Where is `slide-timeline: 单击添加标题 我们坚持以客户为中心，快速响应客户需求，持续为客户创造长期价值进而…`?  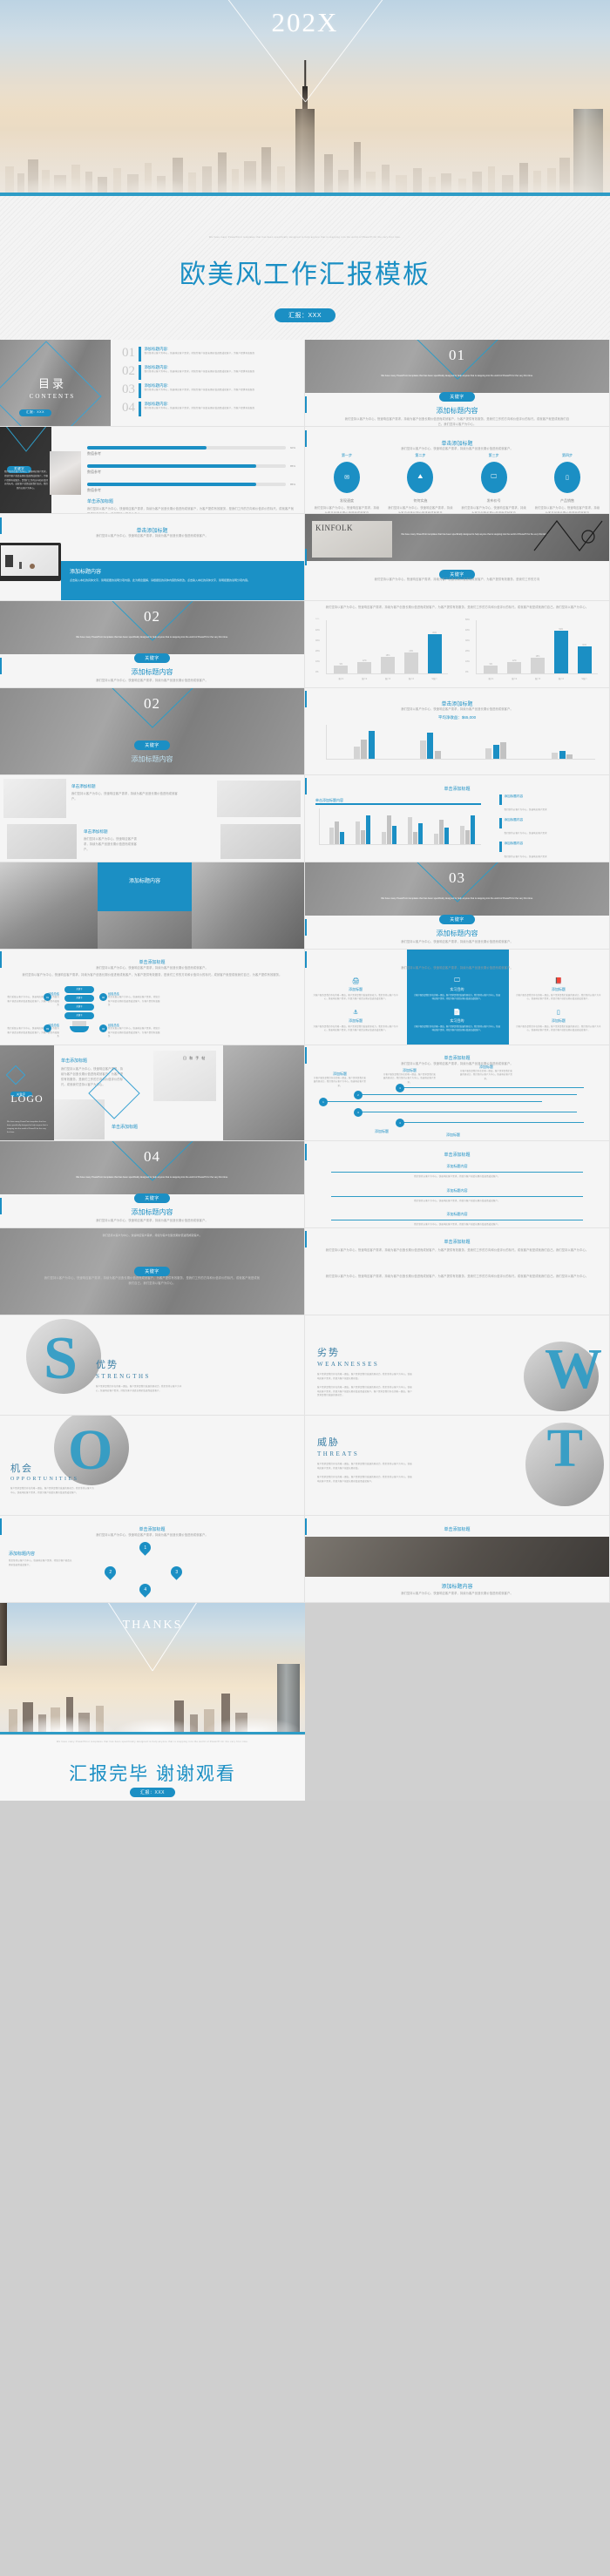 slide-timeline: 单击添加标题 我们坚持以客户为中心，快速响应客户需求，持续为客户创造长期价值进而… is located at coordinates (457, 1093).